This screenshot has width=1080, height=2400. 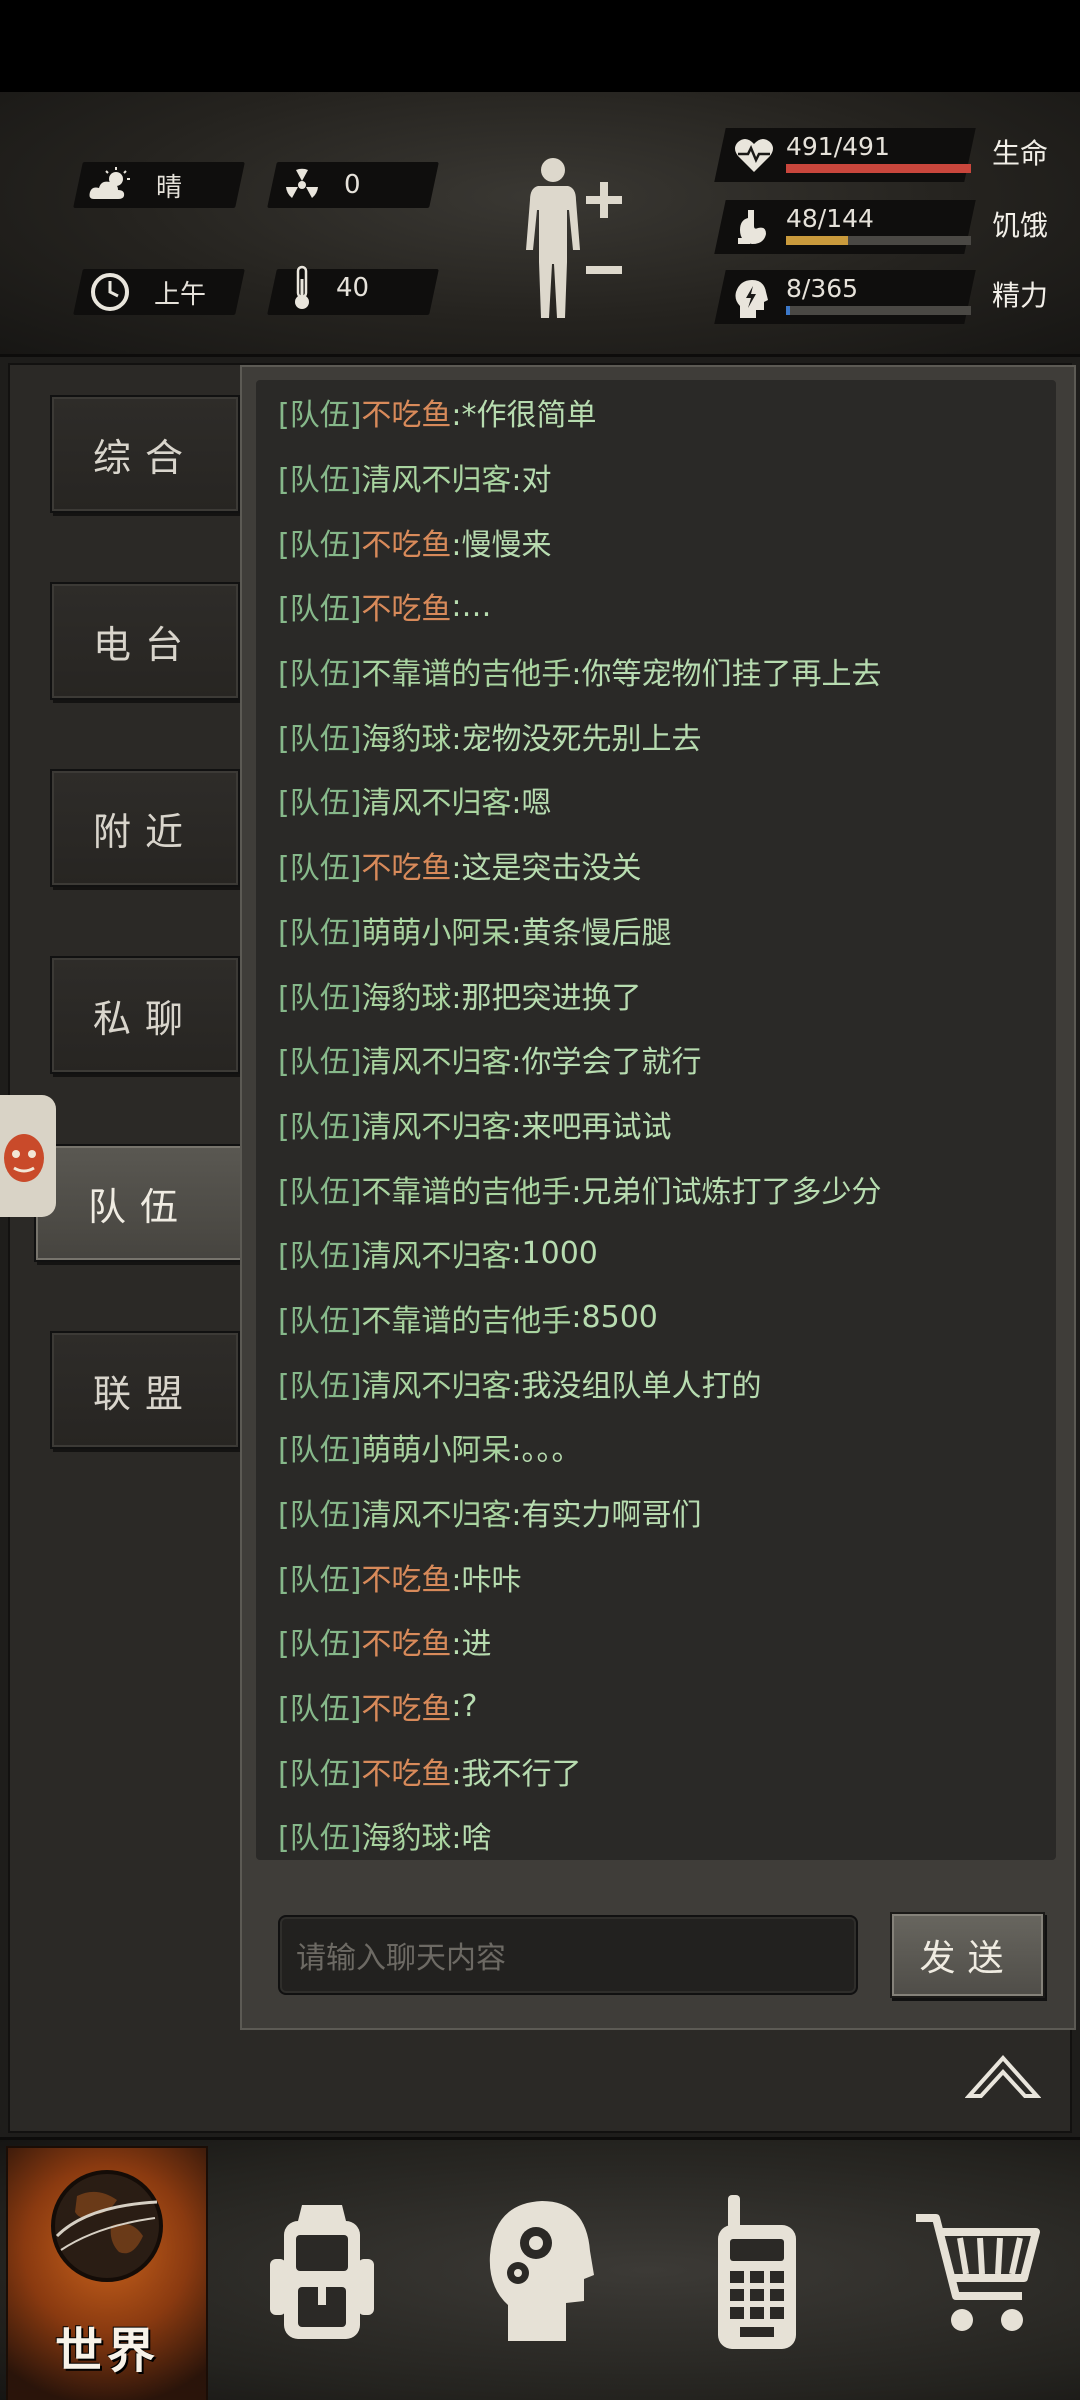 I want to click on health-bar, so click(x=878, y=168).